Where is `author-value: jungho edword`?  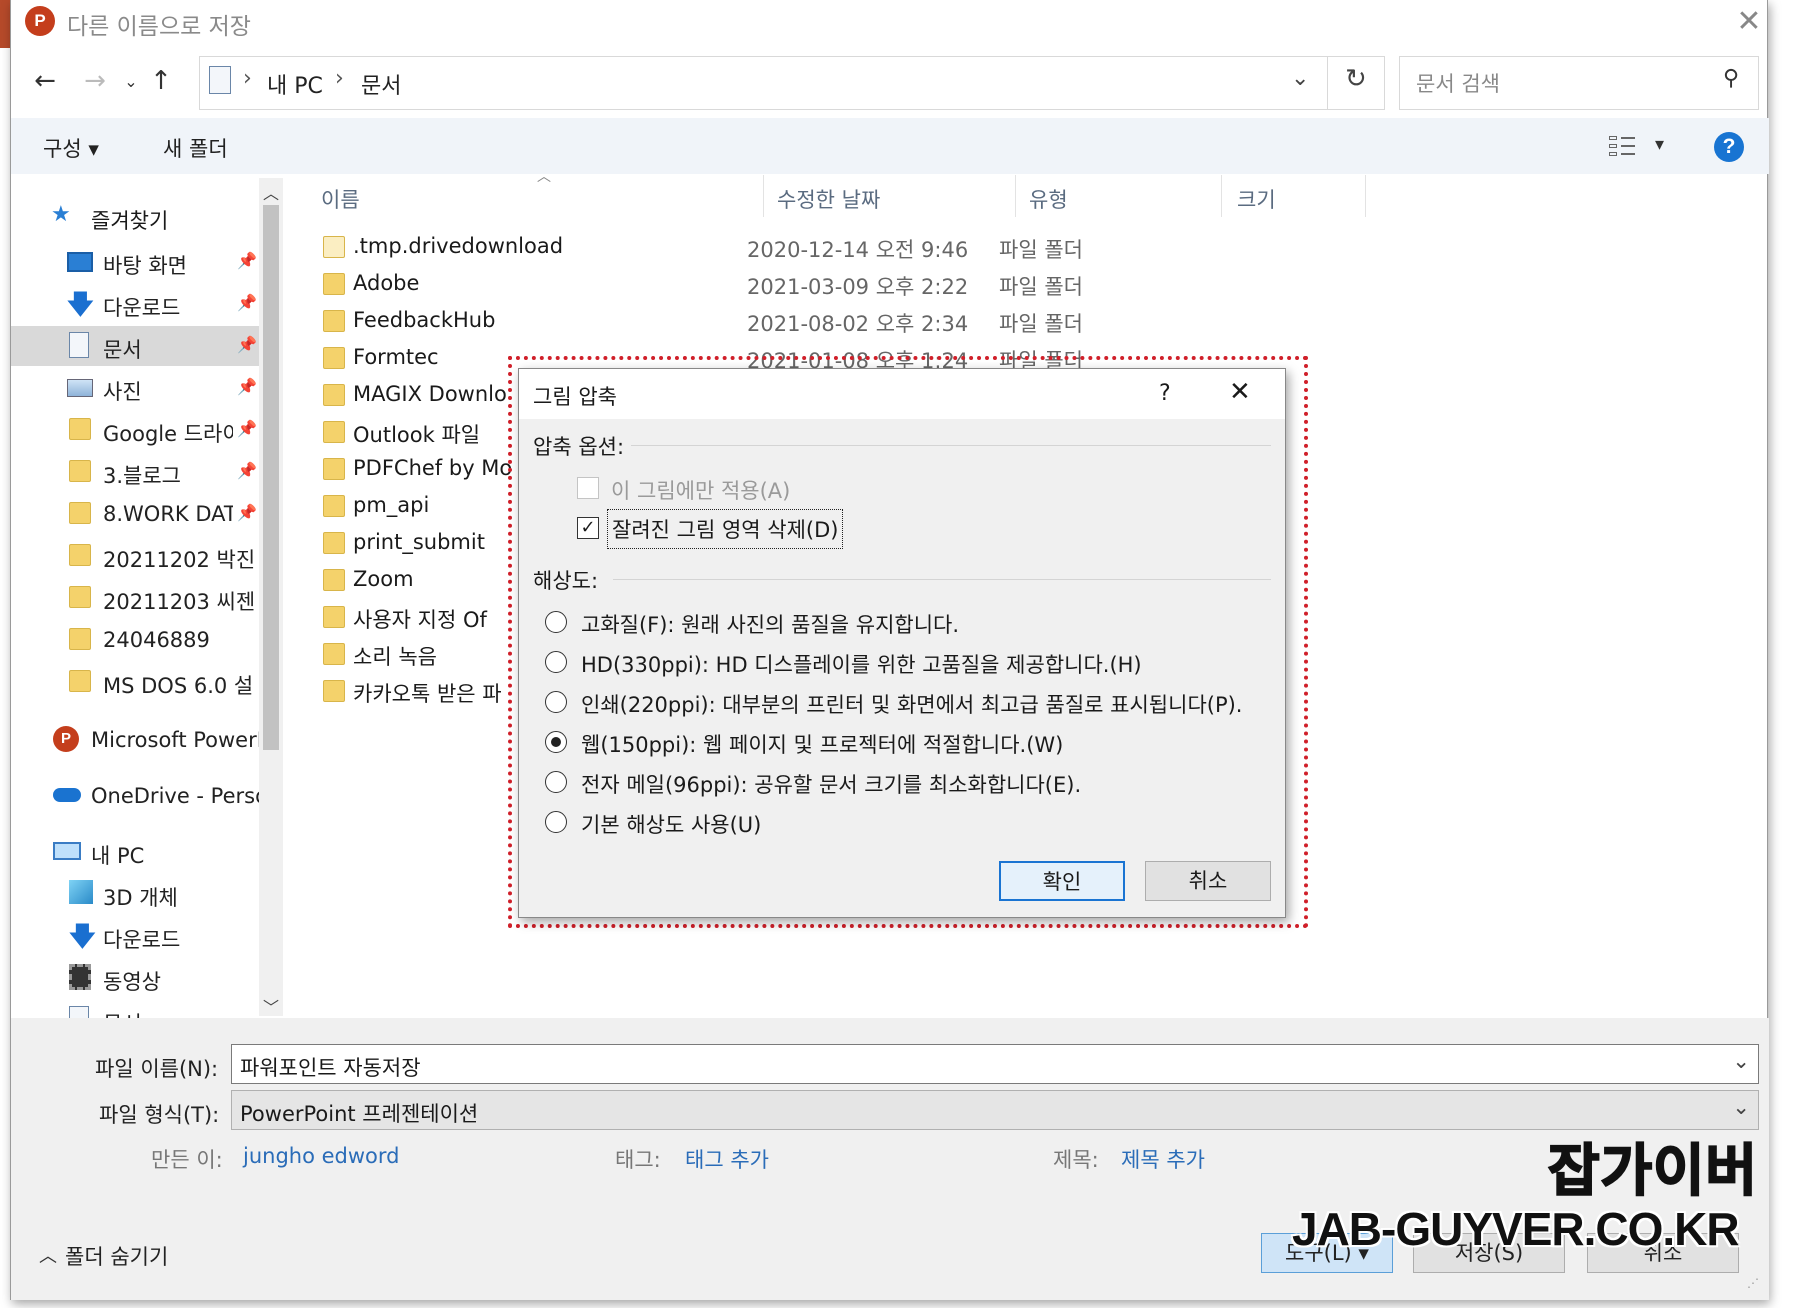
author-value: jungho edword is located at coordinates (321, 1156).